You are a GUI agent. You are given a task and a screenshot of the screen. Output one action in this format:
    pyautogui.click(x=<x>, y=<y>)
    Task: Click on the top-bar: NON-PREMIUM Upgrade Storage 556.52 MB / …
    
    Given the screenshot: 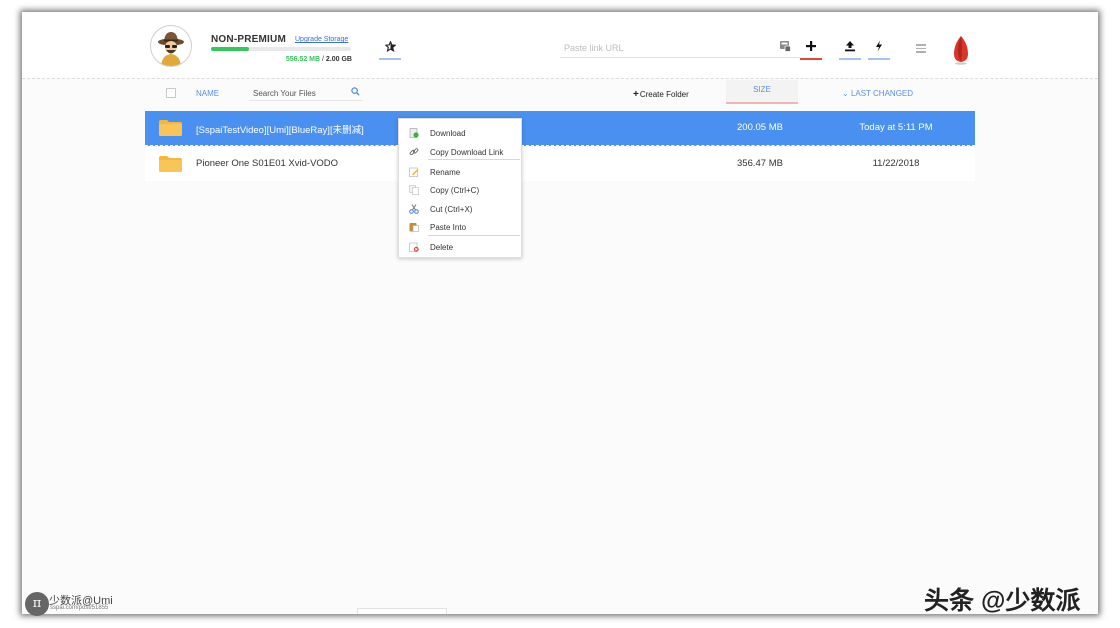 What is the action you would take?
    pyautogui.click(x=560, y=45)
    